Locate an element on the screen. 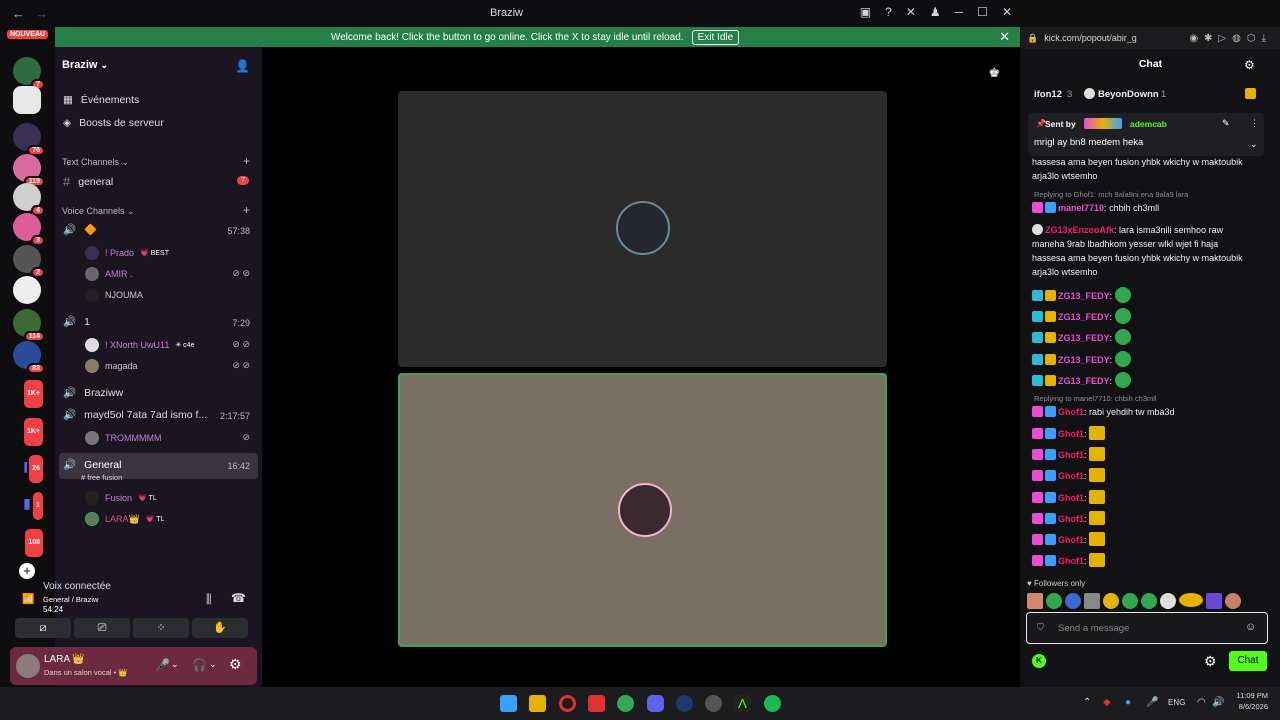 The height and width of the screenshot is (720, 1280). spotify-icon is located at coordinates (772, 703).